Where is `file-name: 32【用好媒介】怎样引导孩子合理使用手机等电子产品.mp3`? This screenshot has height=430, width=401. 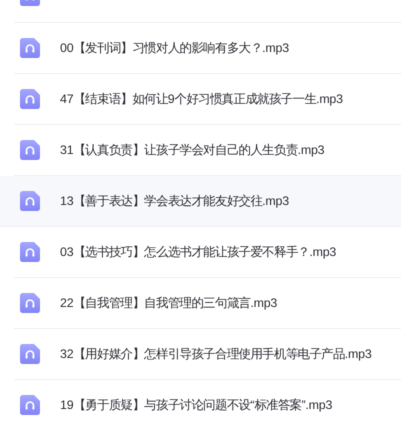
file-name: 32【用好媒介】怎样引导孩子合理使用手机等电子产品.mp3 is located at coordinates (216, 354).